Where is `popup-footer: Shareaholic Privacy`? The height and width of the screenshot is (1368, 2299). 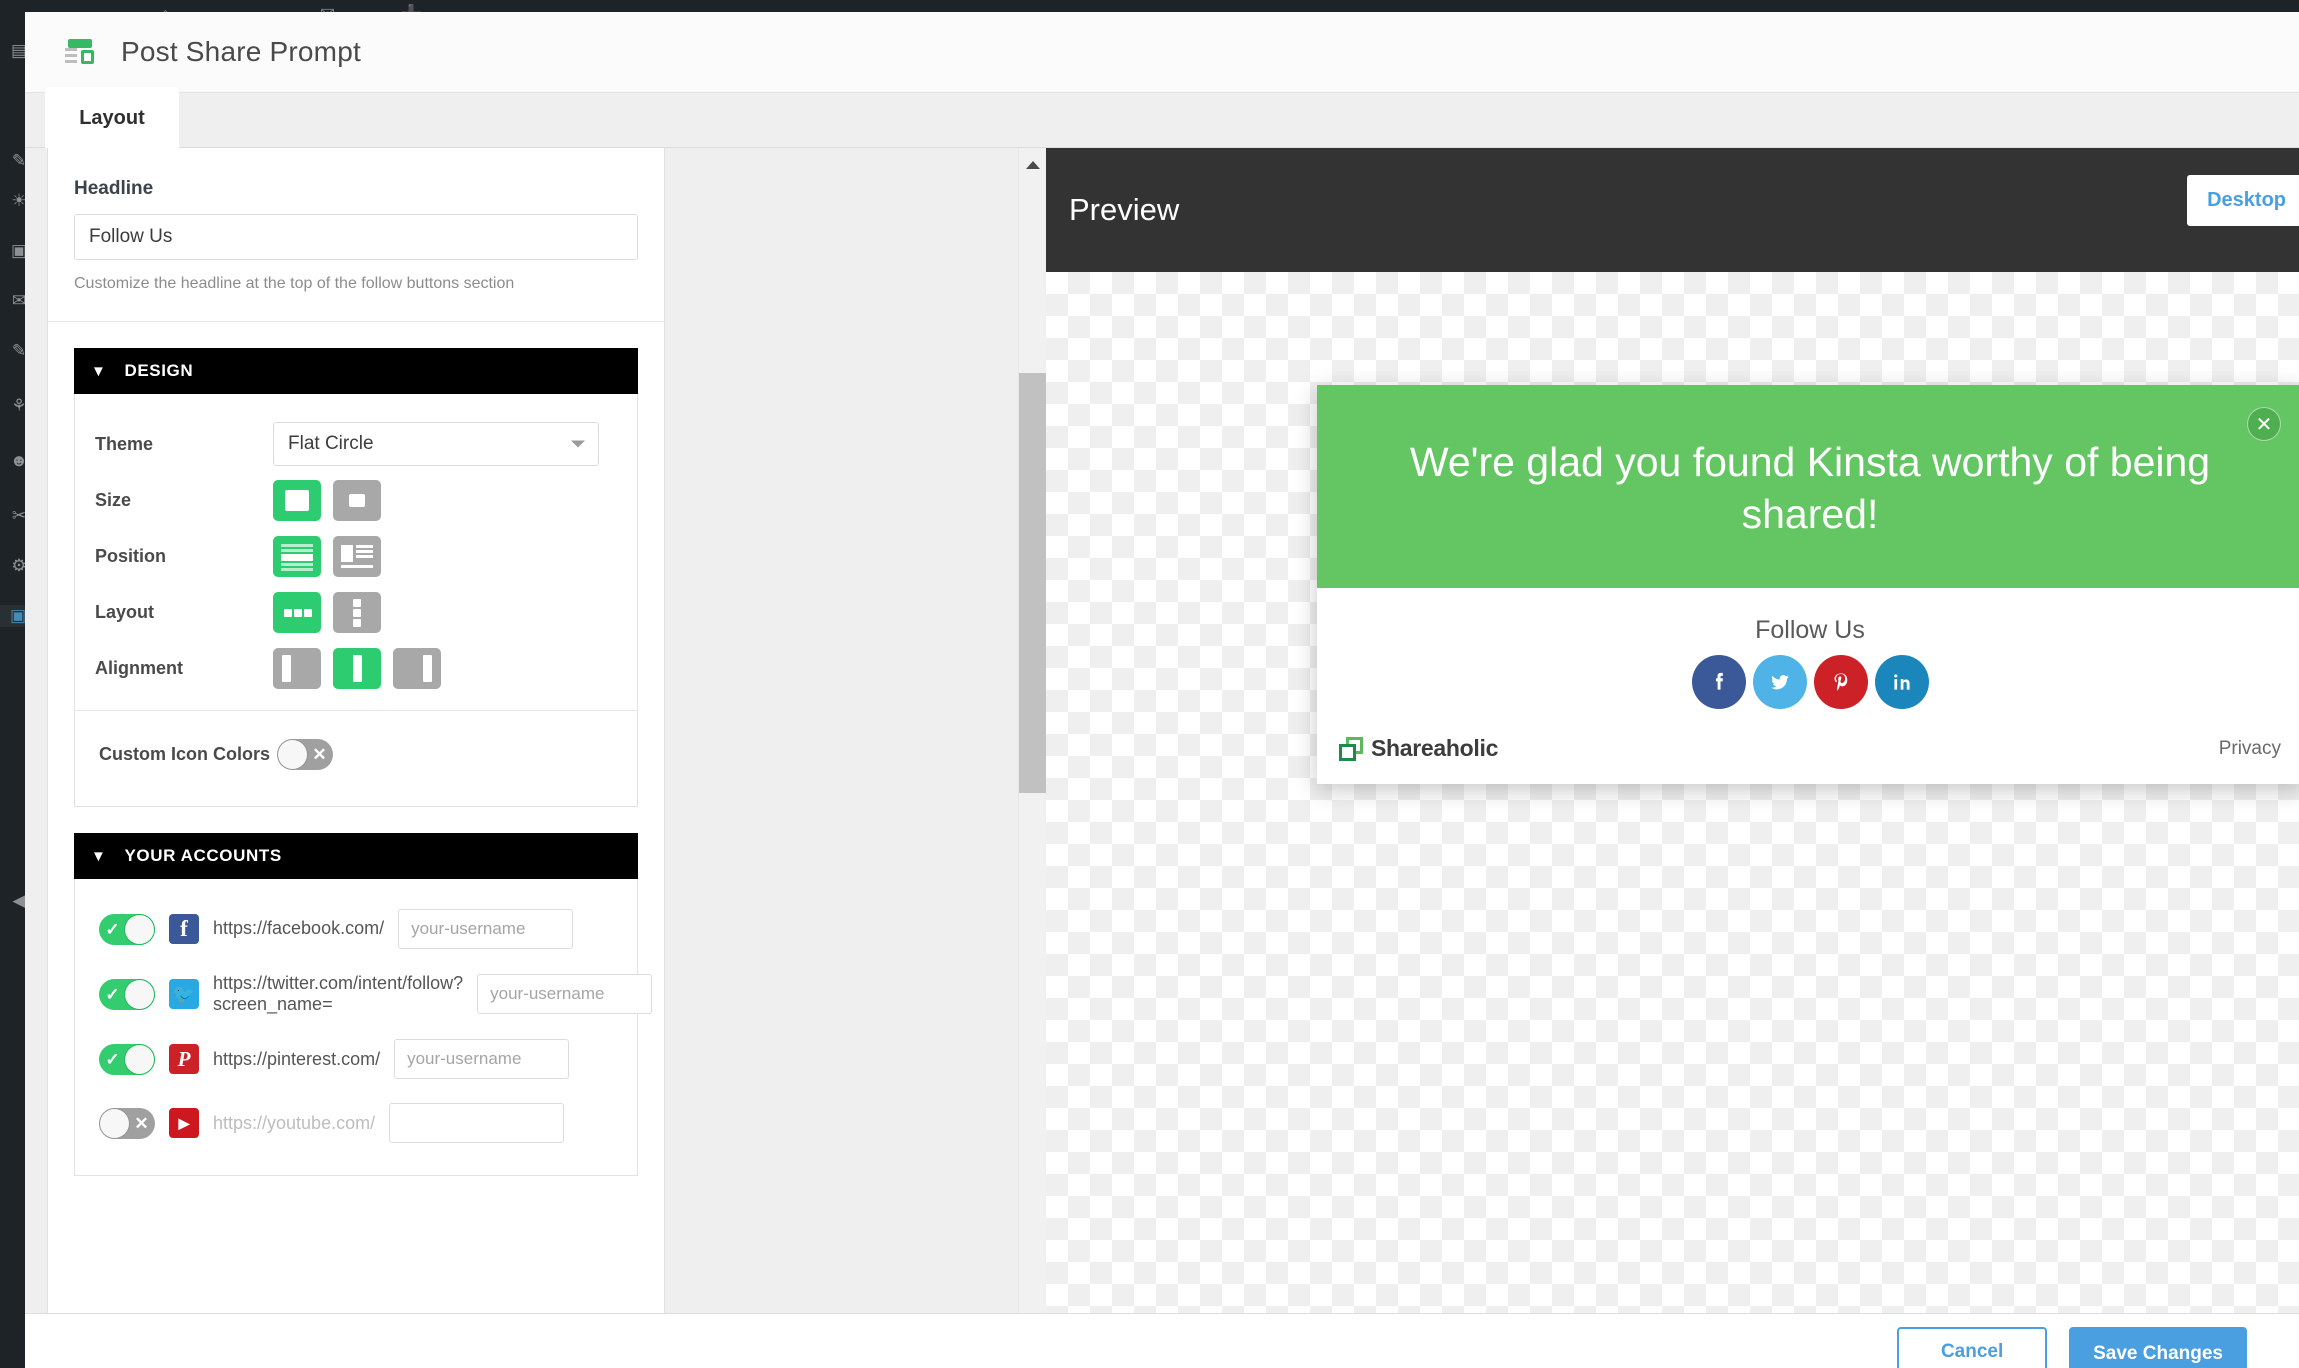 popup-footer: Shareaholic Privacy is located at coordinates (1808, 746).